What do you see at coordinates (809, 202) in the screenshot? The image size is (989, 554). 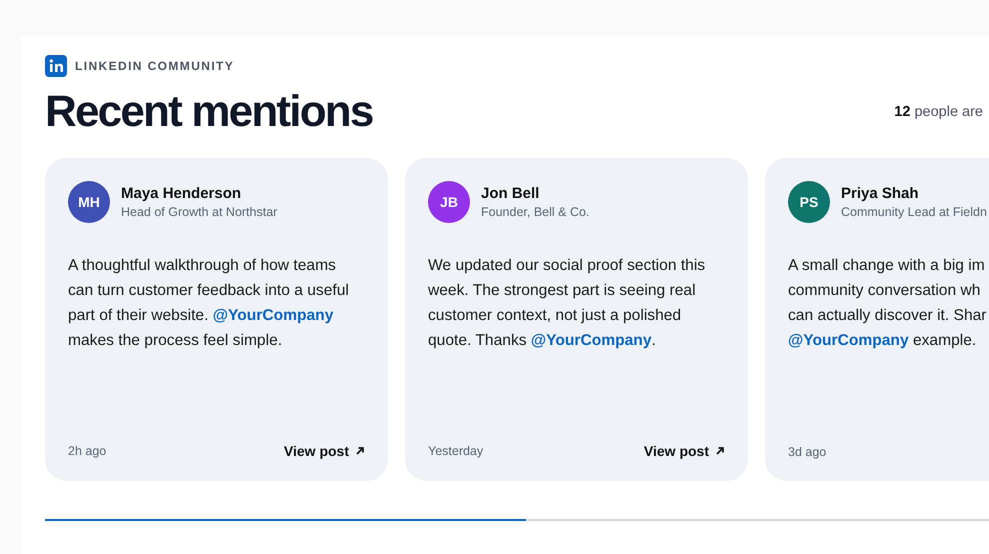 I see `avatar: PS` at bounding box center [809, 202].